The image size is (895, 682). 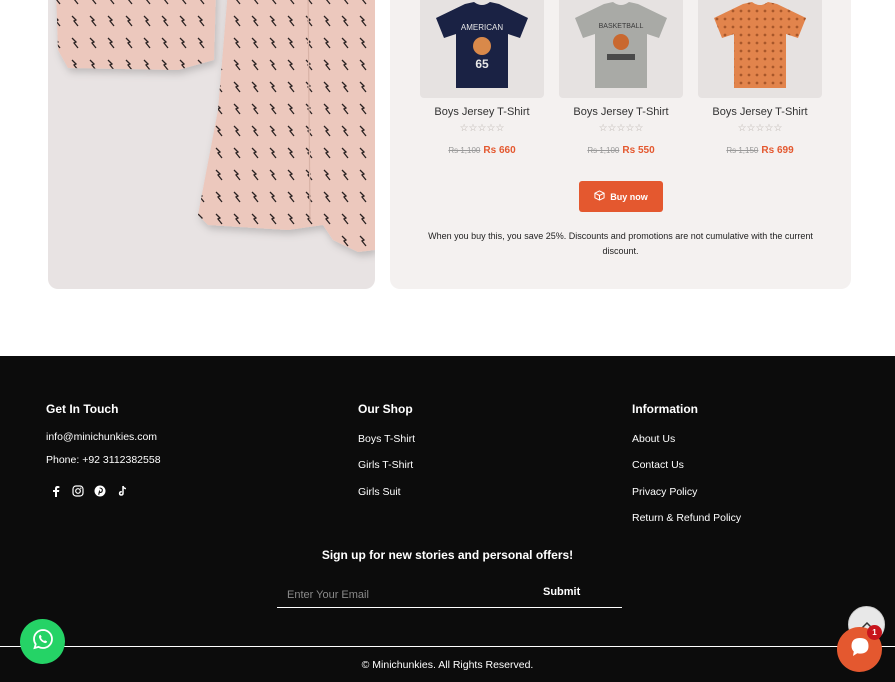 What do you see at coordinates (385, 465) in the screenshot?
I see `shop-link-girls-tshirt: Girls T-Shirt` at bounding box center [385, 465].